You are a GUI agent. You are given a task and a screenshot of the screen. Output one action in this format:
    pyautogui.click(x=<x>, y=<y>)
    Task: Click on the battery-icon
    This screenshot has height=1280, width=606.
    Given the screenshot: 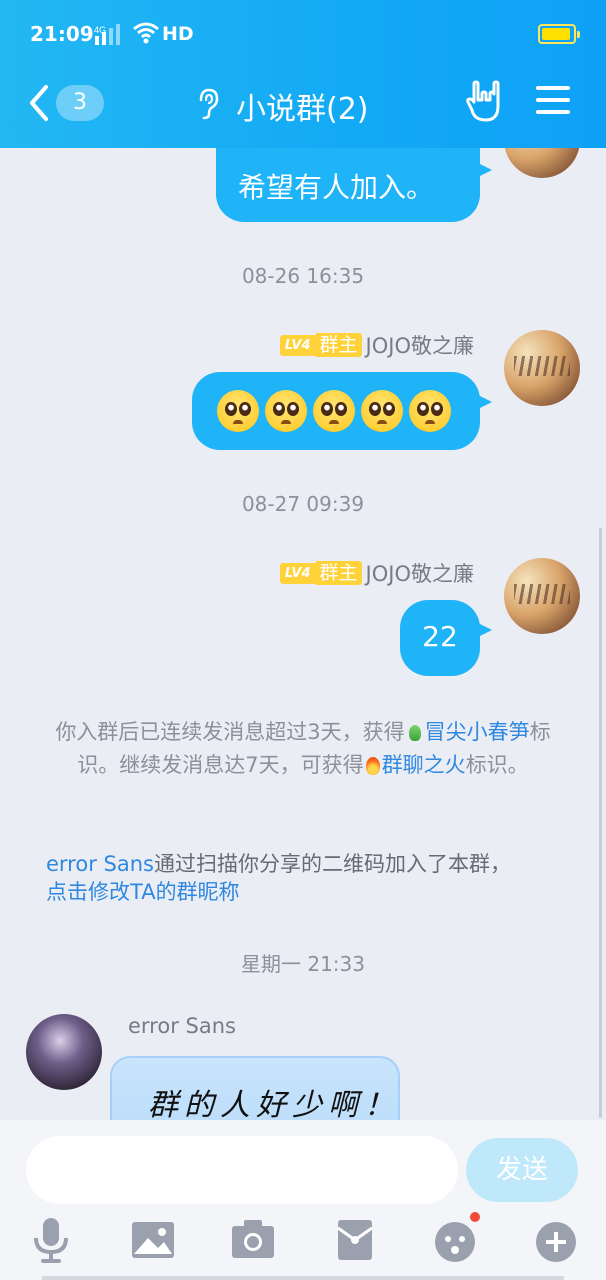 What is the action you would take?
    pyautogui.click(x=559, y=34)
    